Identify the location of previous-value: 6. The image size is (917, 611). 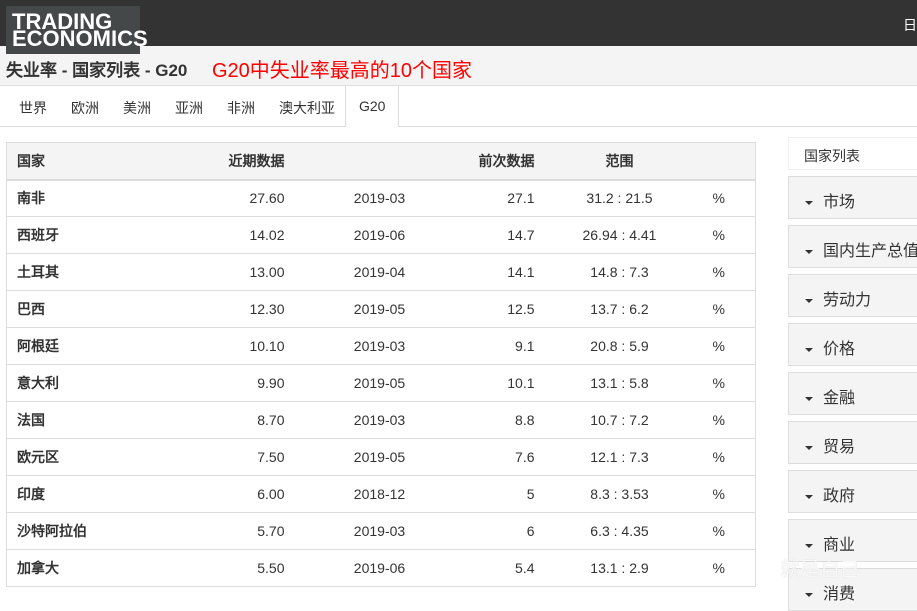
(504, 531).